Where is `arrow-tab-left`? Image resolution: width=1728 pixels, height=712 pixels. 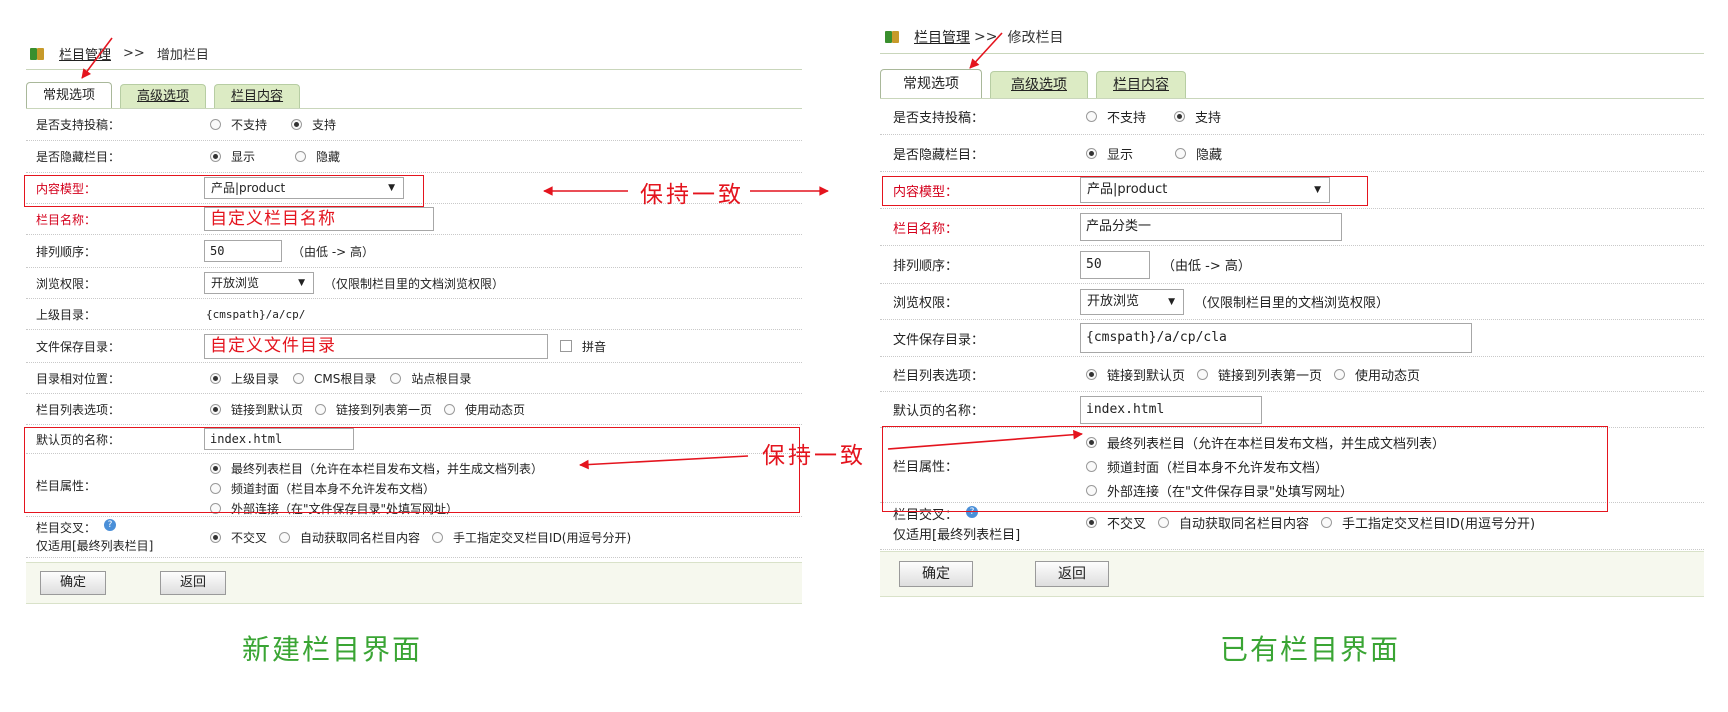 arrow-tab-left is located at coordinates (97, 58).